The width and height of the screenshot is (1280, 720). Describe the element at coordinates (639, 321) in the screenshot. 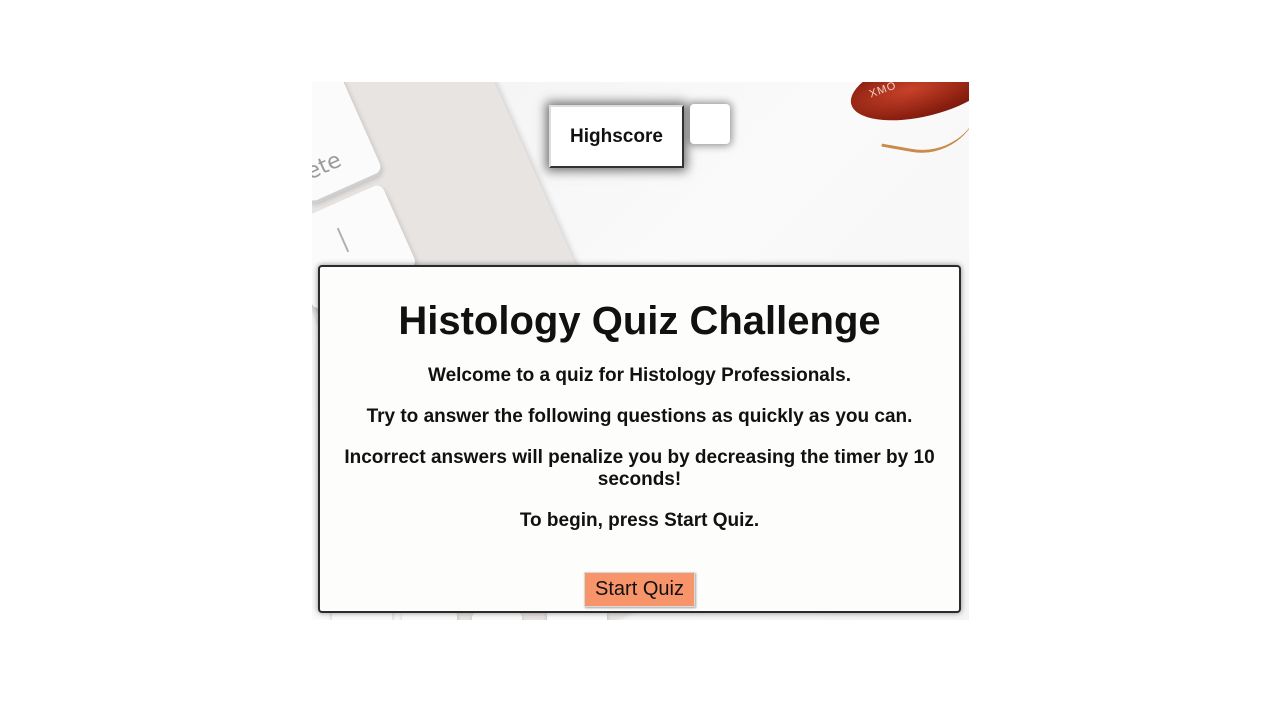

I see `quiz-title: Histology Quiz Challenge` at that location.